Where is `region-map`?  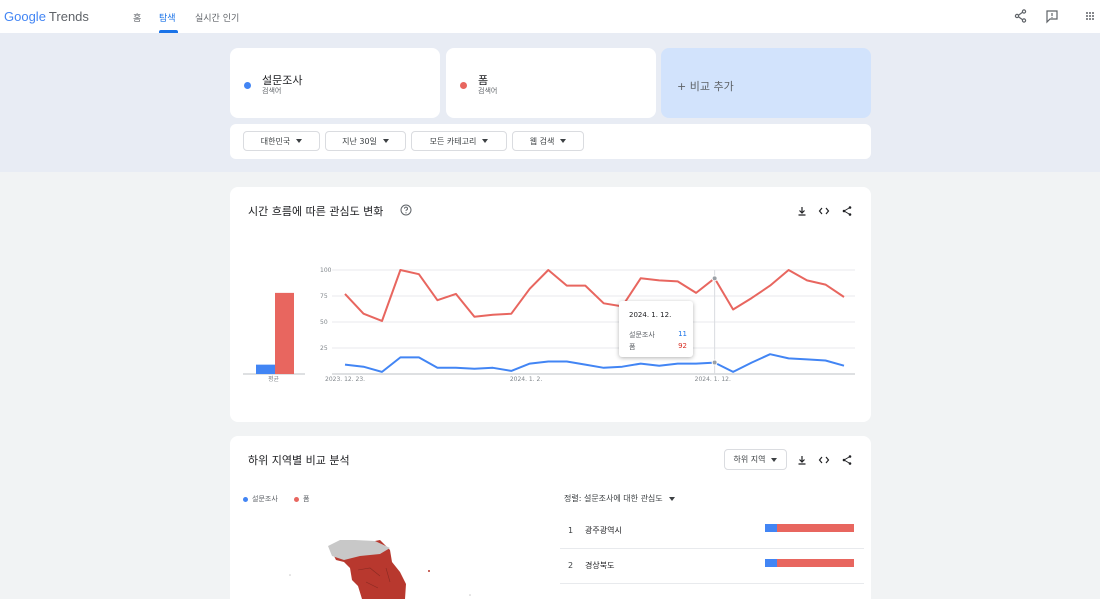
region-map is located at coordinates (380, 569).